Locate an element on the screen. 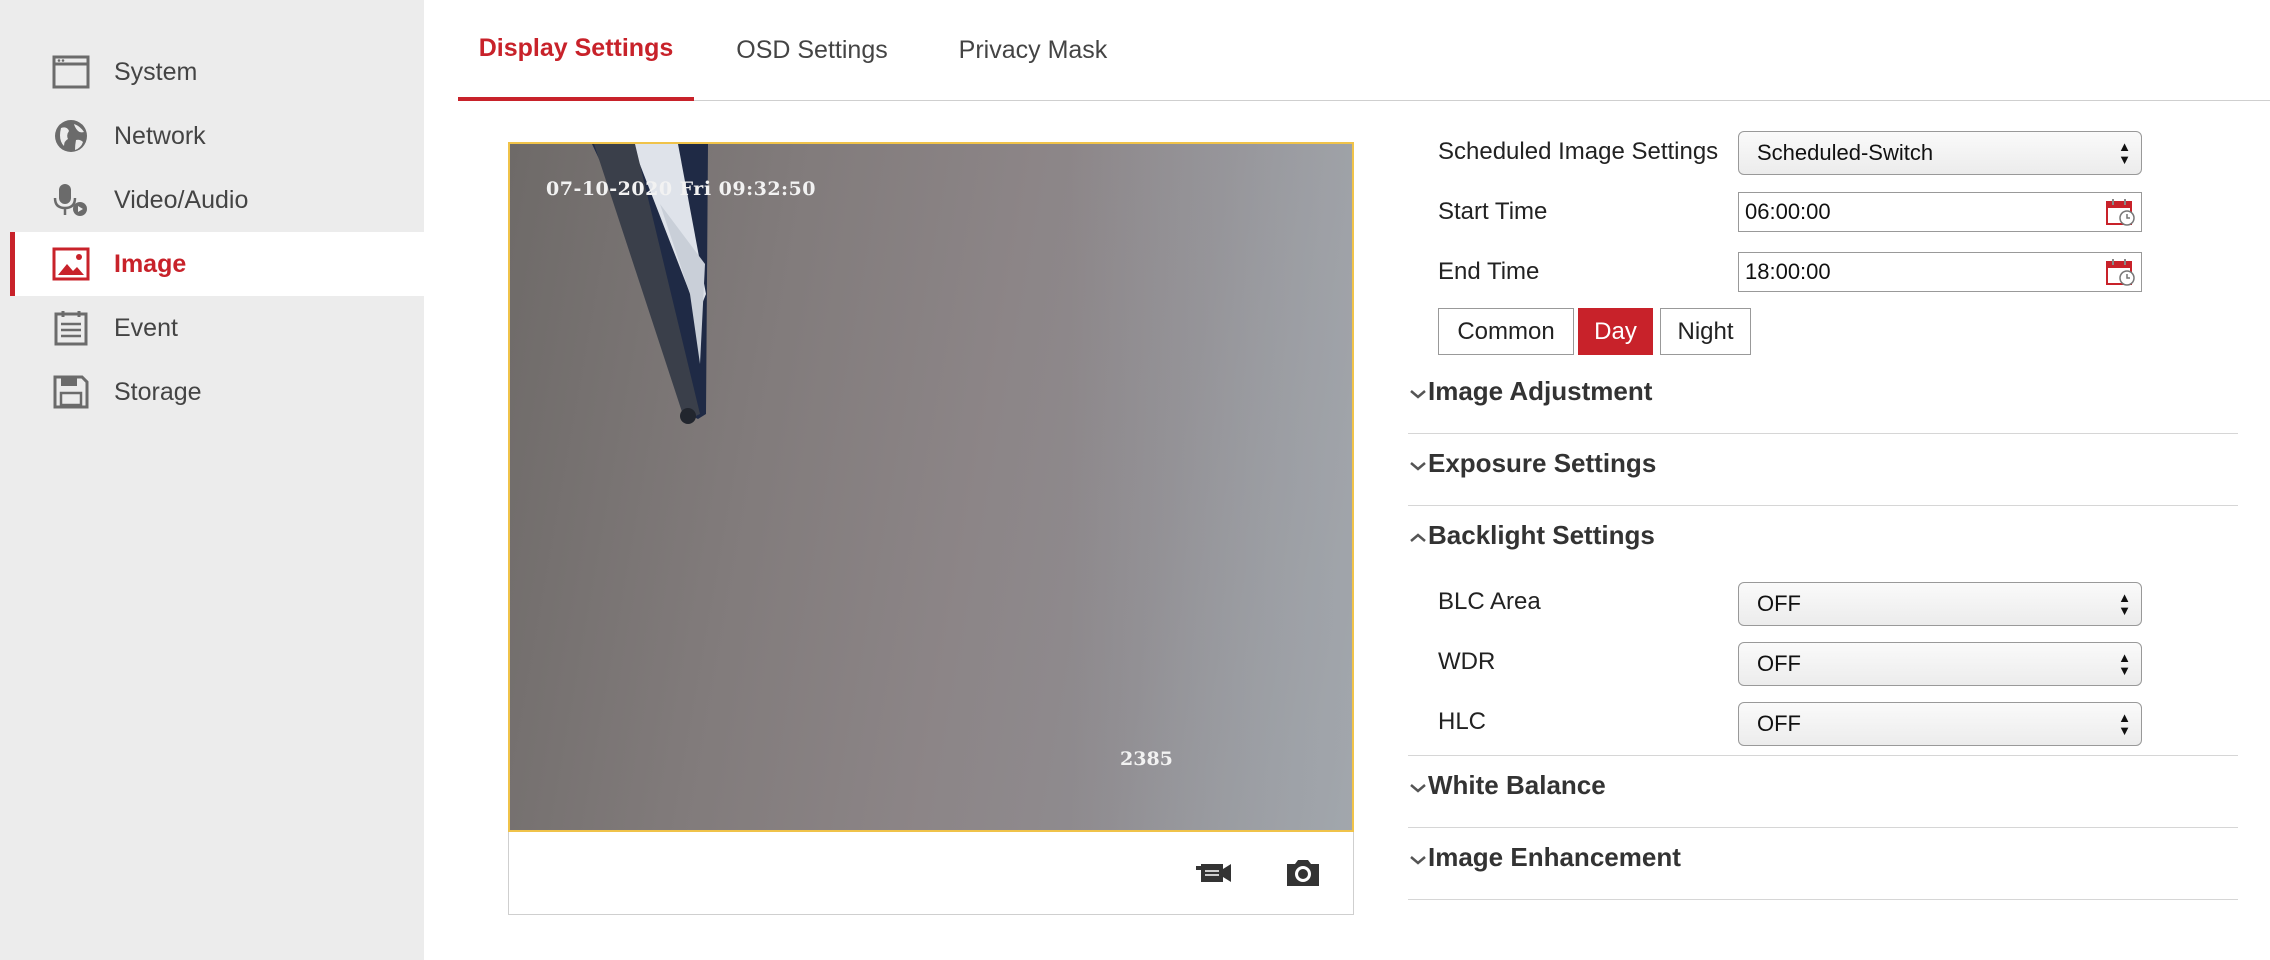 This screenshot has height=960, width=2270. section-title: Image Adjustment is located at coordinates (1540, 391).